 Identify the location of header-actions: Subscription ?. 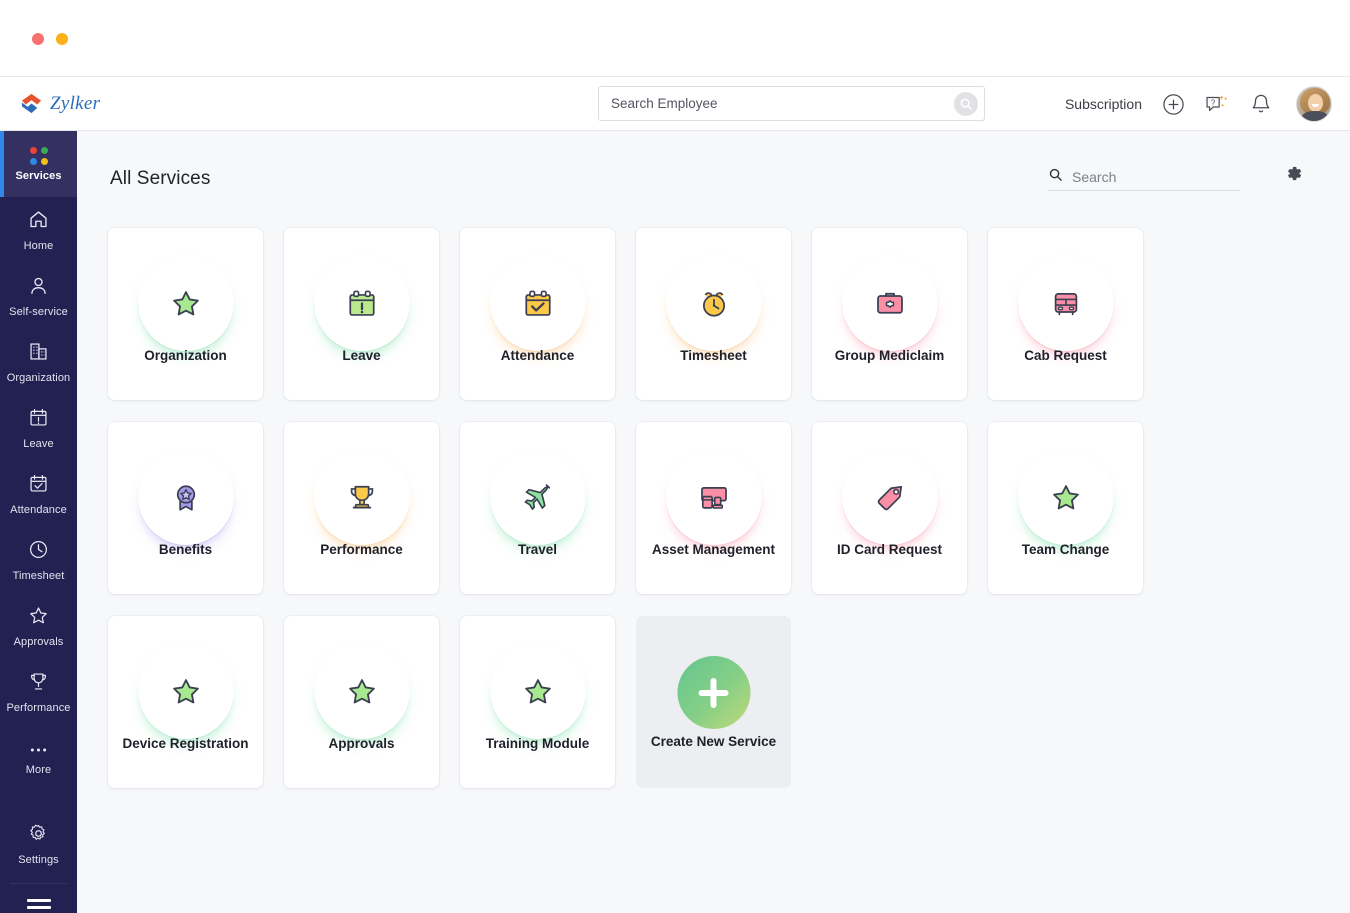
(1198, 104).